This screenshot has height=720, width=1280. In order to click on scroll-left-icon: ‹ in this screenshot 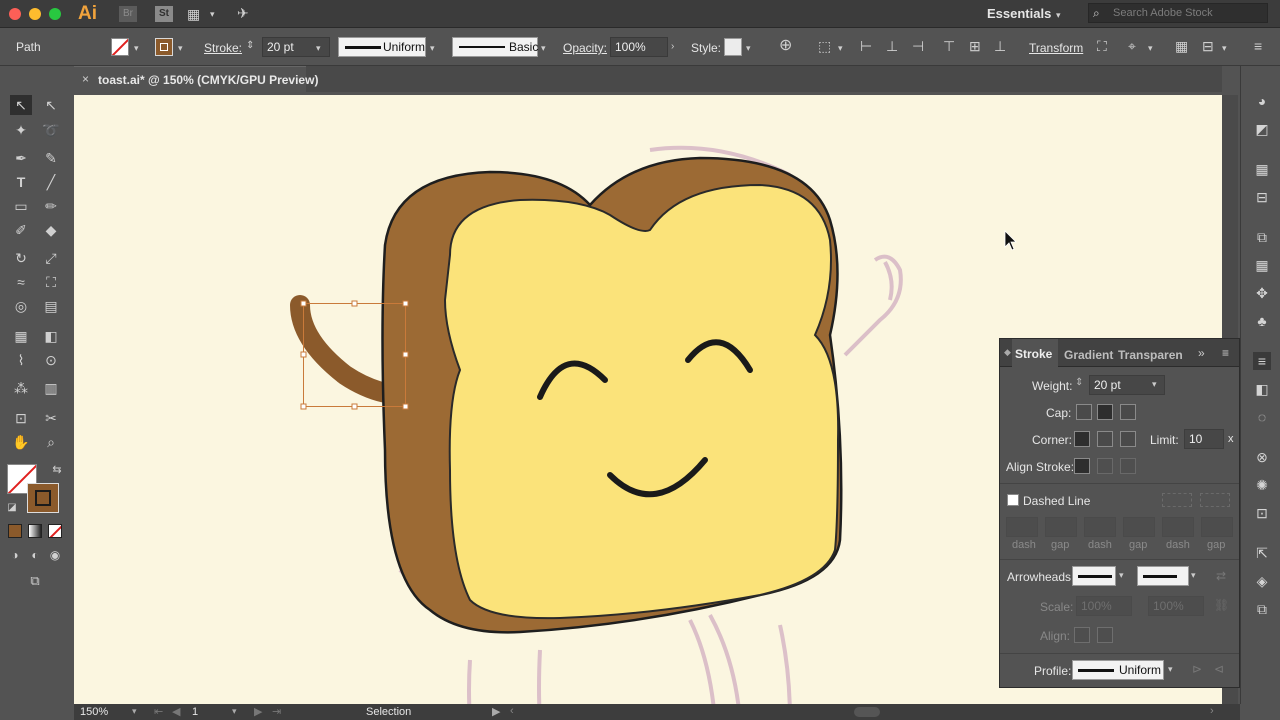, I will do `click(512, 711)`.